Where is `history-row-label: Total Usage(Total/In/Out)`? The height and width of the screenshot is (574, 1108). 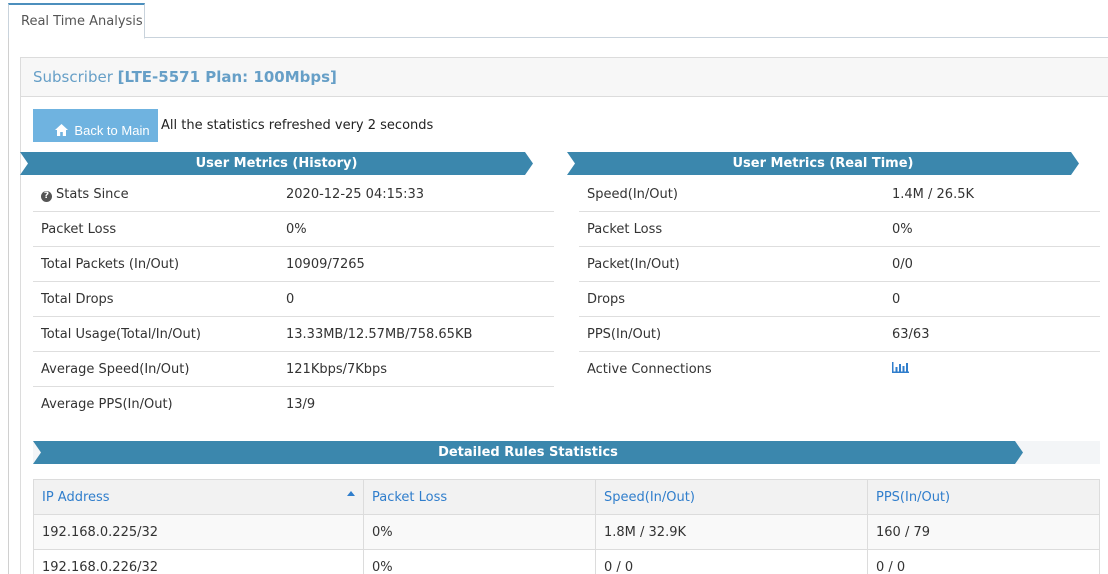
history-row-label: Total Usage(Total/In/Out) is located at coordinates (121, 334).